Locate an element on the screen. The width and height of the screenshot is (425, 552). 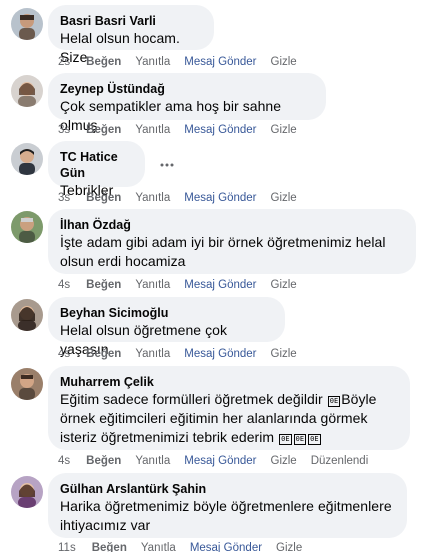
comment-bubble: TC Hatice Gün Tebrikler is located at coordinates (96, 169).